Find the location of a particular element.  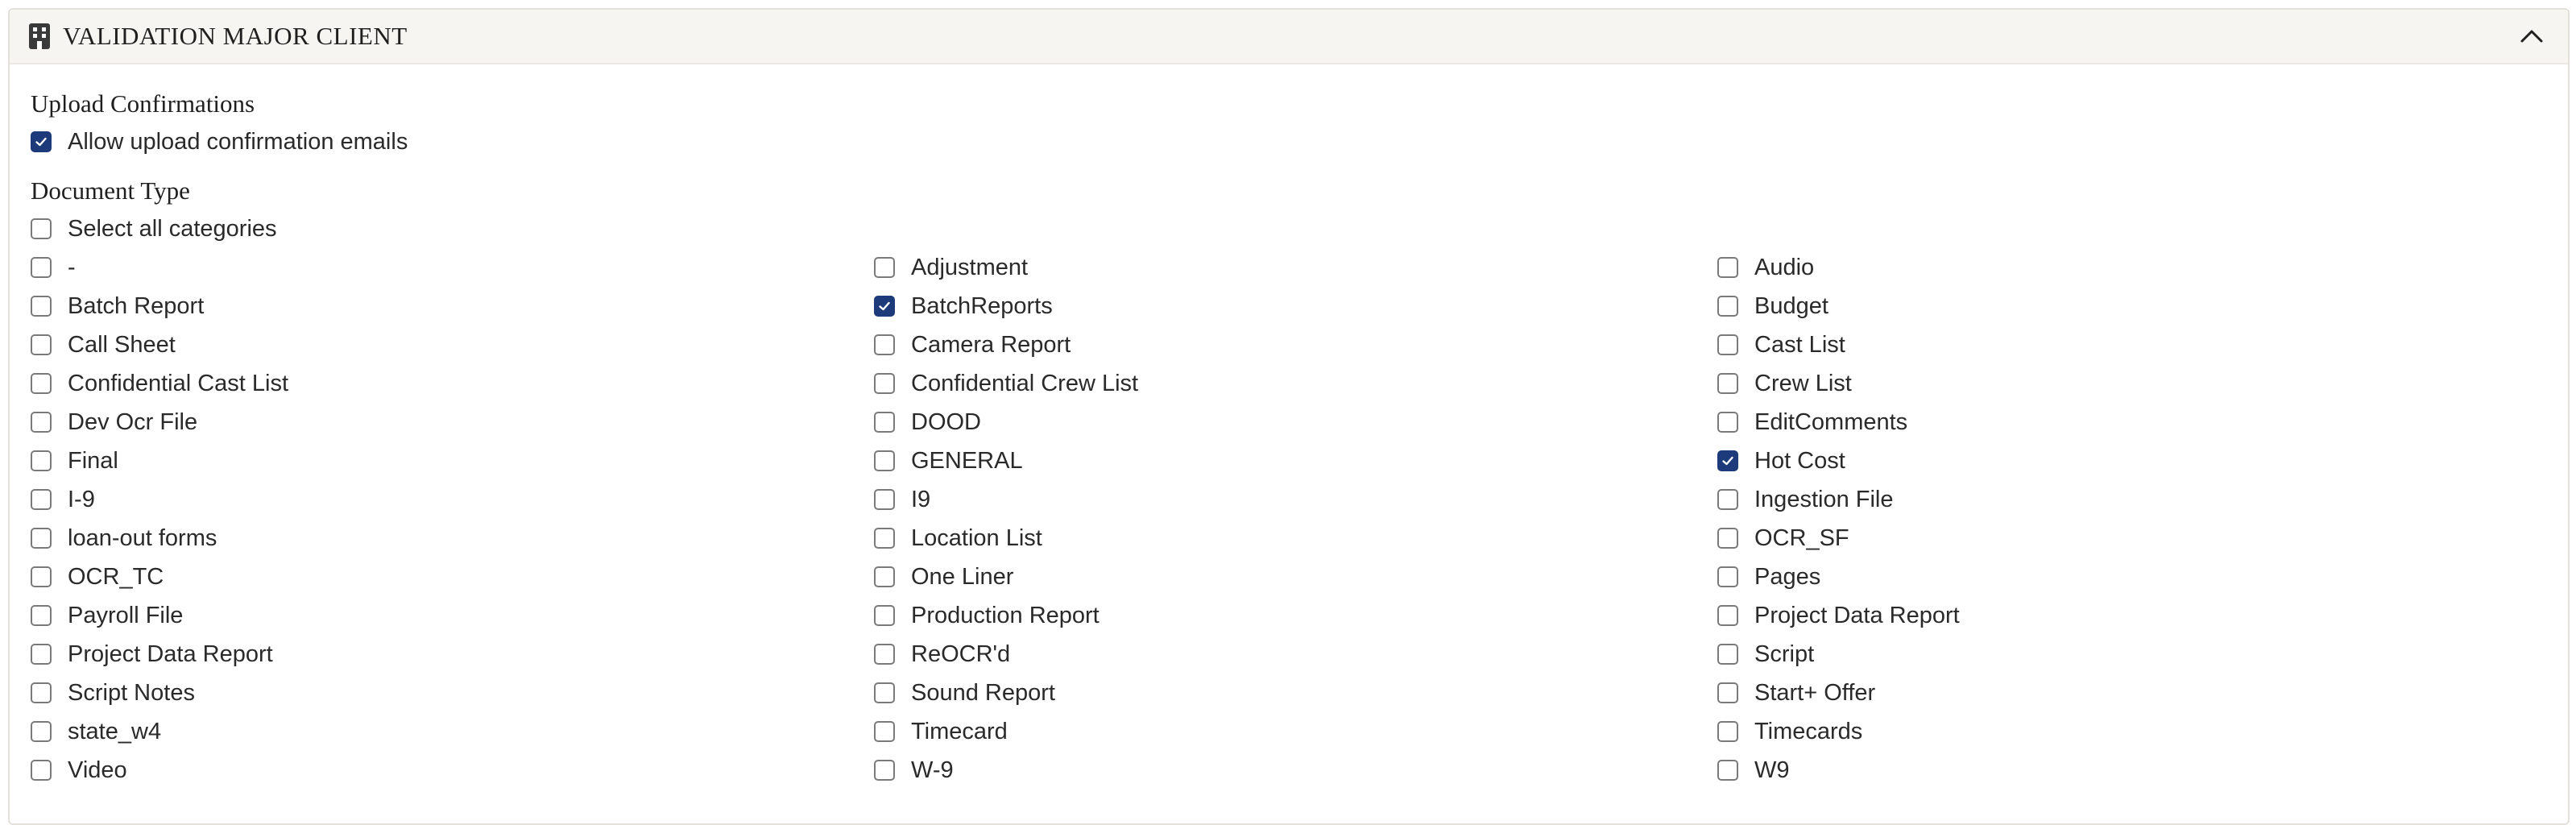

document-type-option: Call Sheet is located at coordinates (452, 344).